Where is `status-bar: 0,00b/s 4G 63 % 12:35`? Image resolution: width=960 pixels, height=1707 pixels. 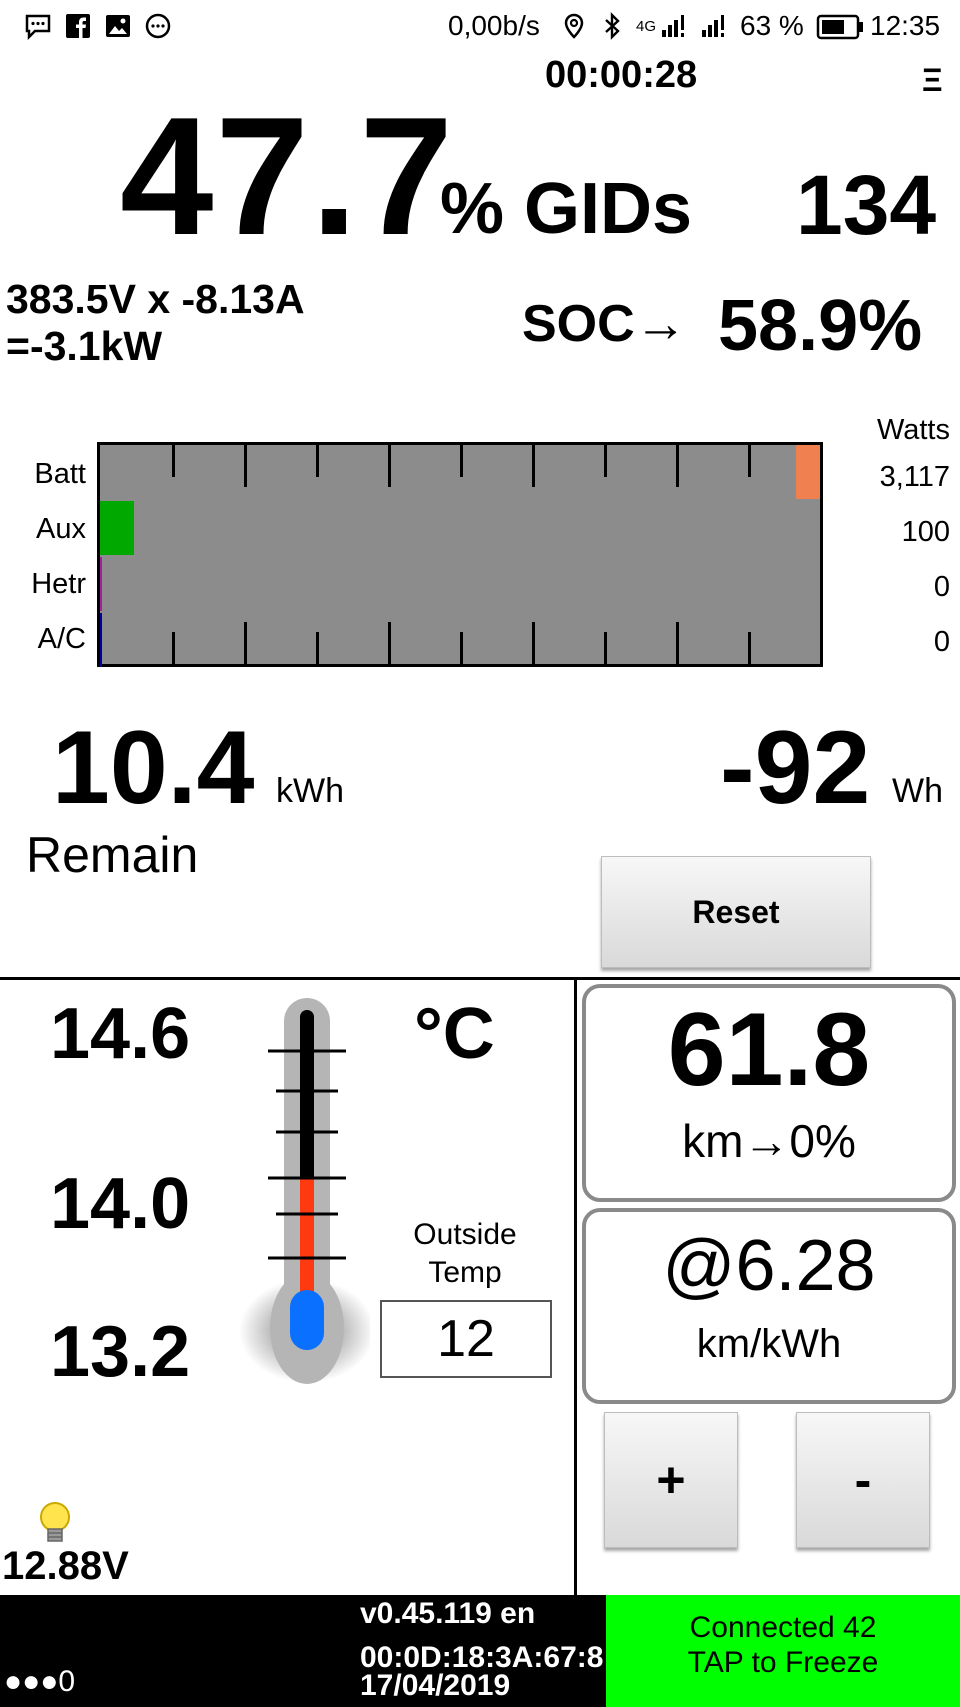 status-bar: 0,00b/s 4G 63 % 12:35 is located at coordinates (480, 28).